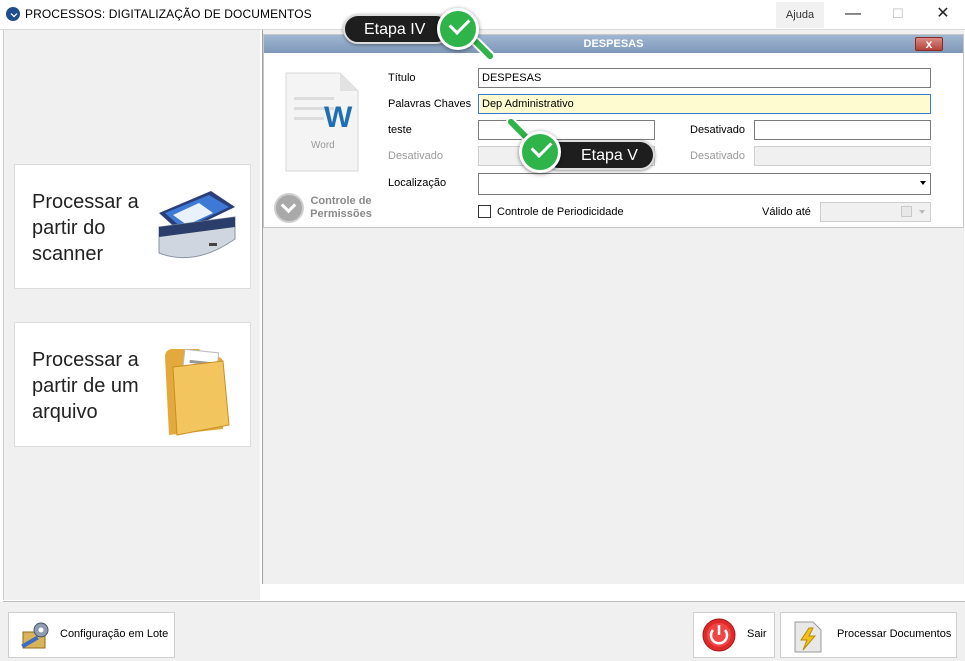 The height and width of the screenshot is (661, 965). Describe the element at coordinates (800, 15) in the screenshot. I see `help-button: Ajuda` at that location.